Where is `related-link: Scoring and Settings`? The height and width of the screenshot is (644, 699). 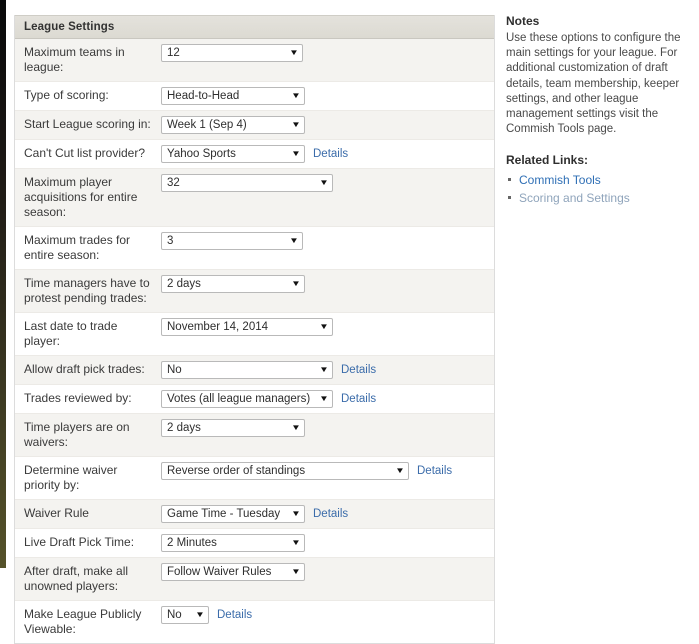 related-link: Scoring and Settings is located at coordinates (574, 198).